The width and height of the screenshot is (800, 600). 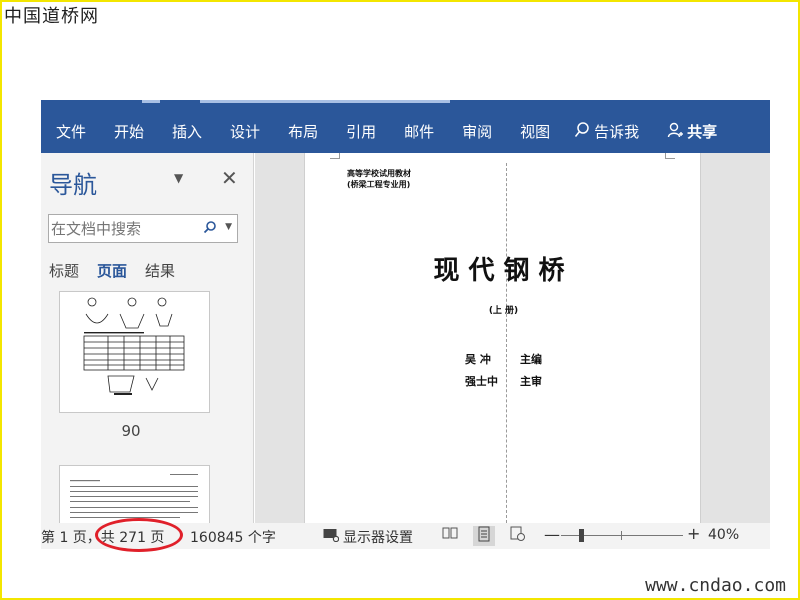 What do you see at coordinates (715, 585) in the screenshot?
I see `watermark-bottom: www.cndao.com` at bounding box center [715, 585].